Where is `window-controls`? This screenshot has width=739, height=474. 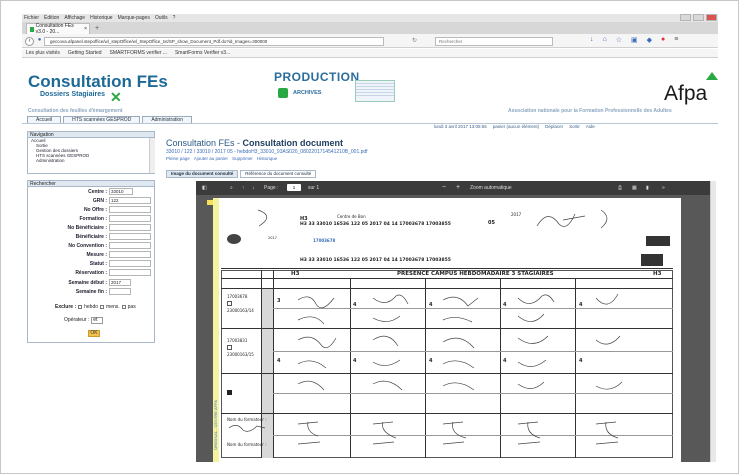
window-controls is located at coordinates (698, 17).